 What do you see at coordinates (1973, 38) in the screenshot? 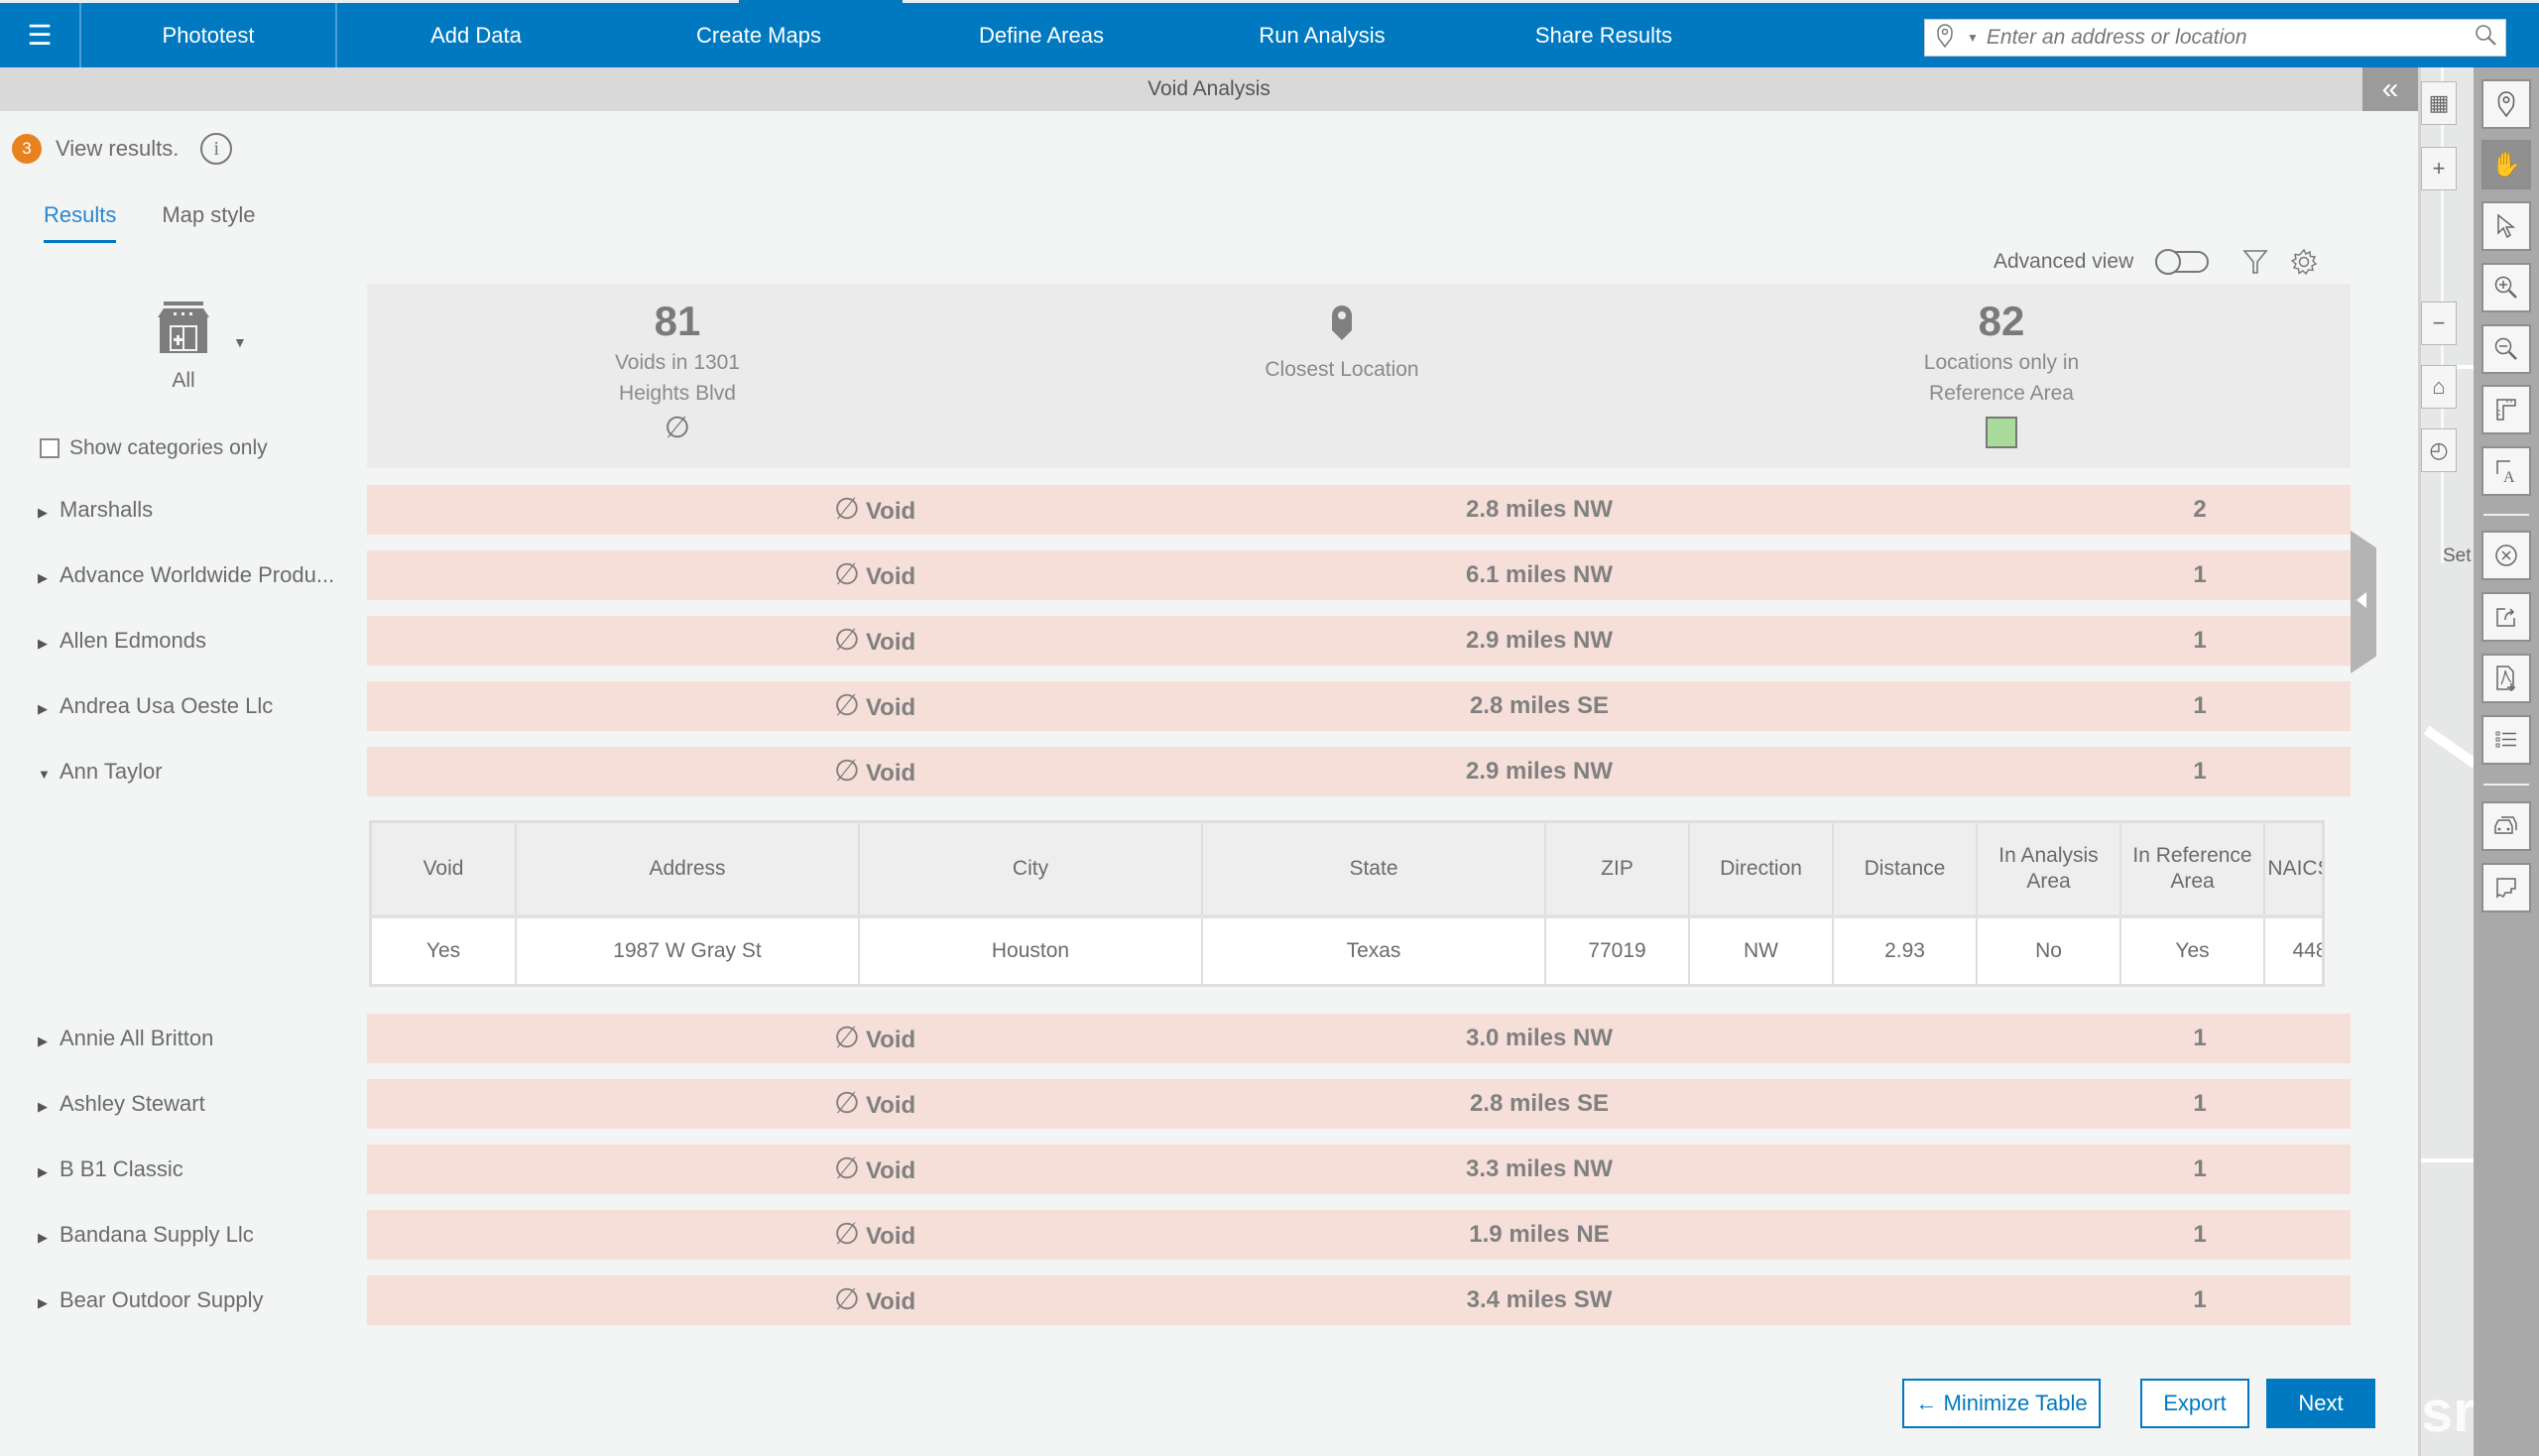
I see `search-source-dropdown-icon: ▼` at bounding box center [1973, 38].